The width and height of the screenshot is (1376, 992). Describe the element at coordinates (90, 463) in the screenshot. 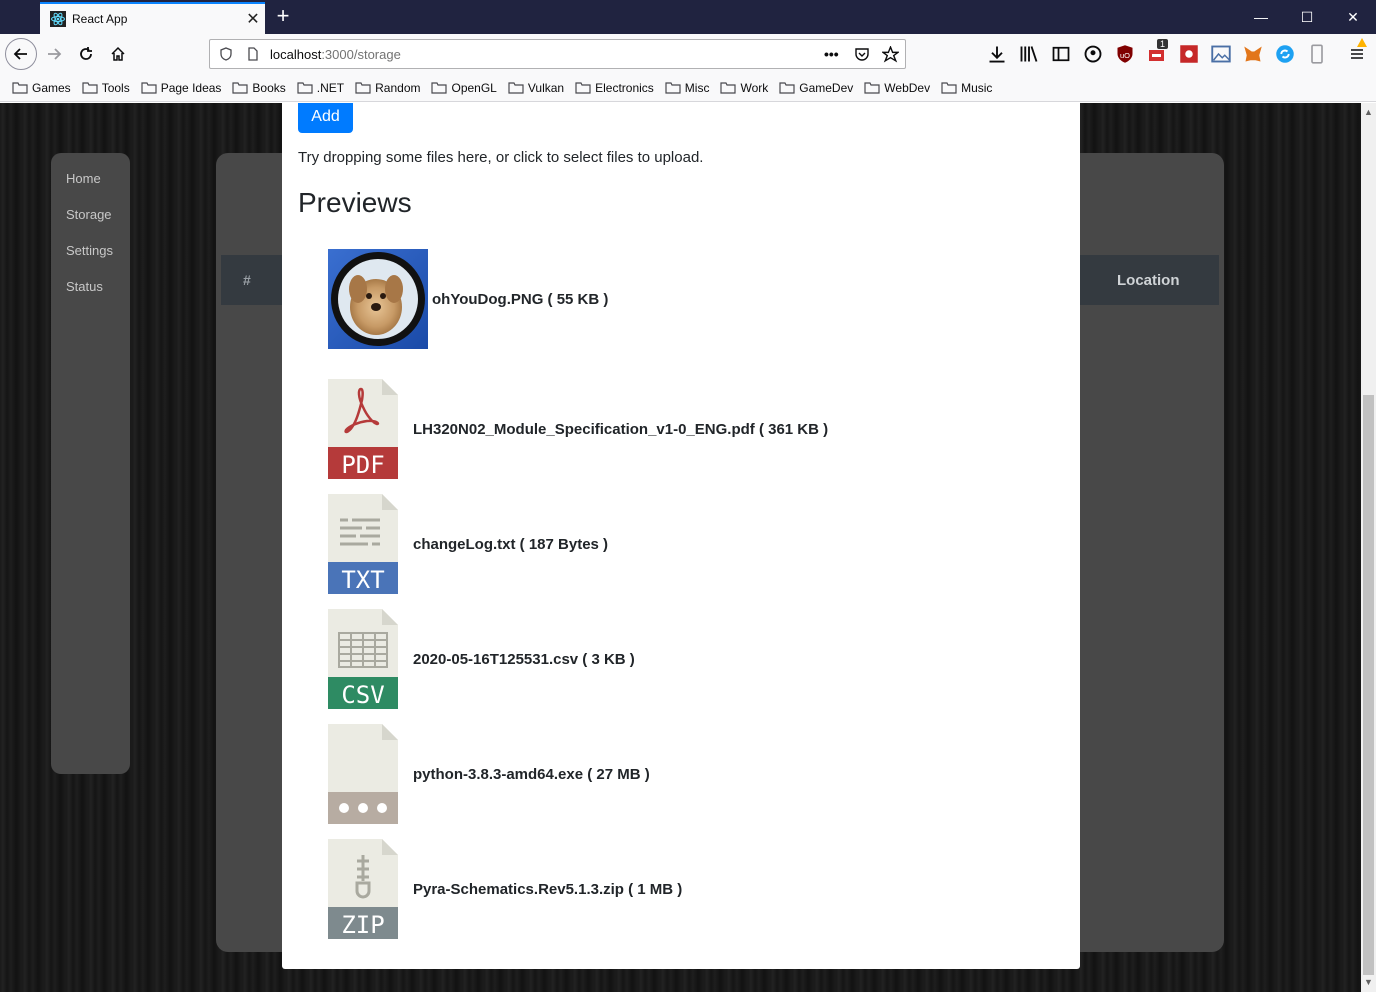

I see `app-sidebar: Home Storage Settings Status` at that location.